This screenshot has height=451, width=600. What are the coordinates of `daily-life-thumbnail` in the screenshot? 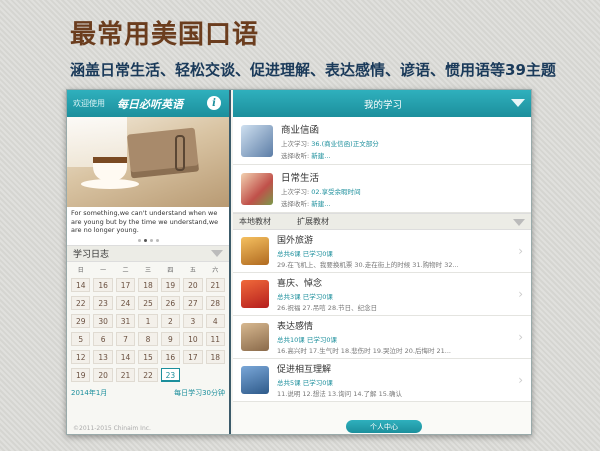 It's located at (257, 188).